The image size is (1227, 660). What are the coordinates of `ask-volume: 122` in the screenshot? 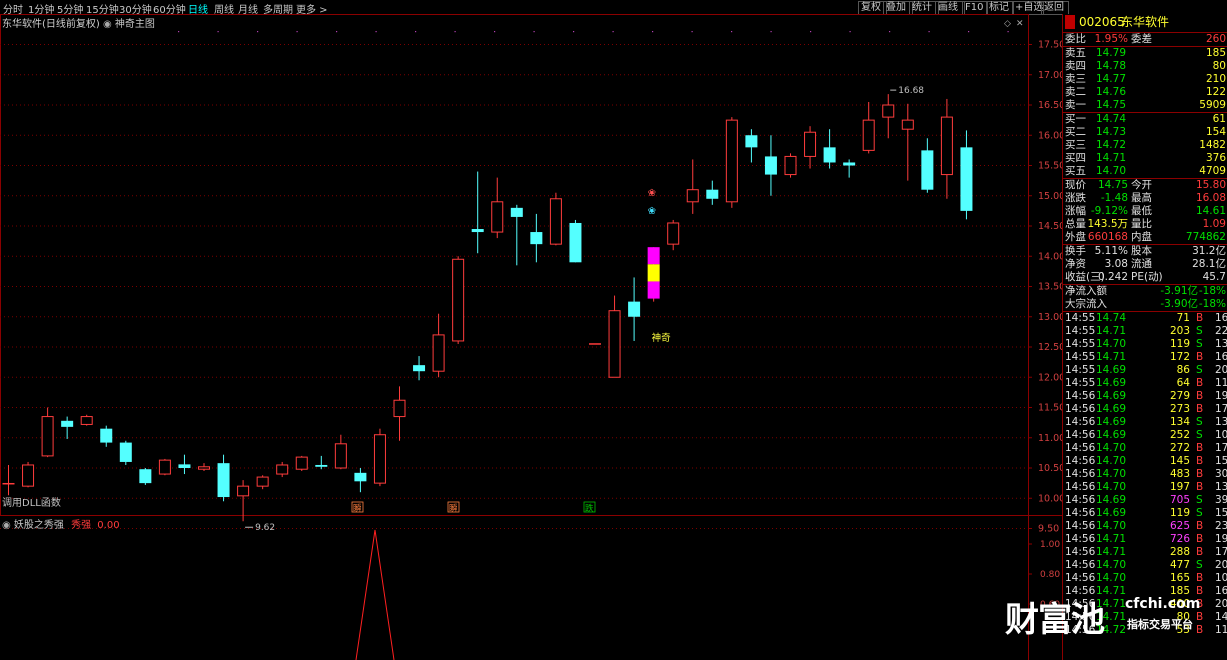 It's located at (1215, 92).